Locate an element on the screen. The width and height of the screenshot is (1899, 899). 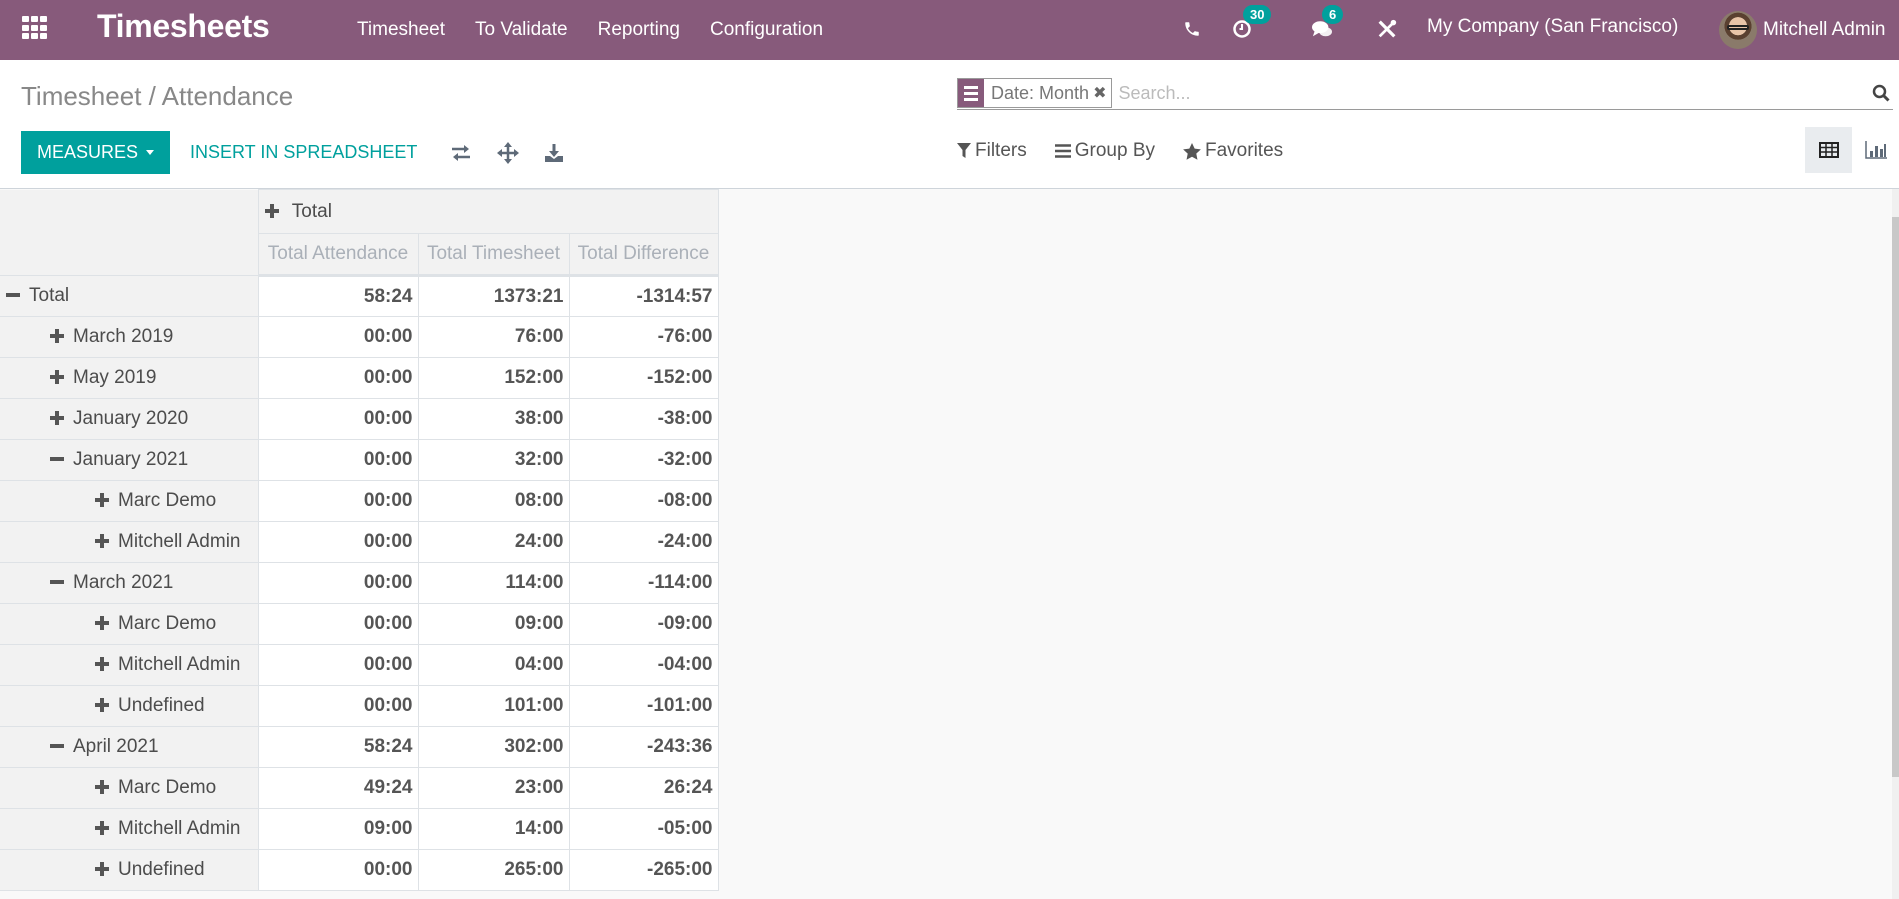
pivot-row: Undefined 00:00 101:00 -101:00 is located at coordinates (359, 706).